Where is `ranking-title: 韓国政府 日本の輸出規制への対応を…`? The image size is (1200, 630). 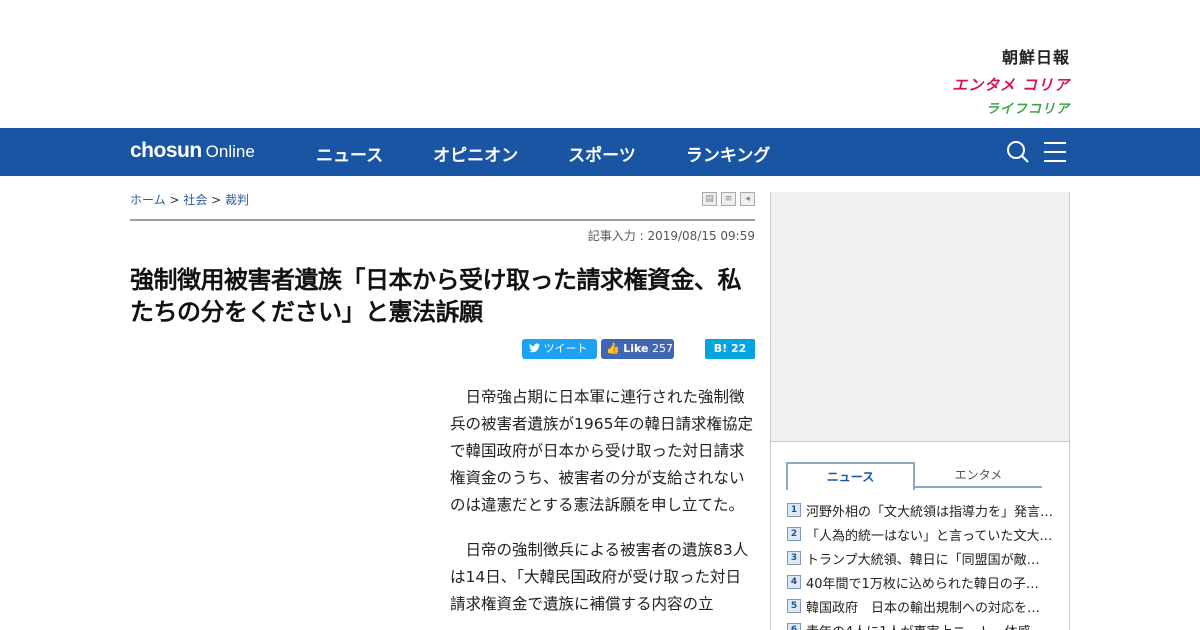
ranking-title: 韓国政府 日本の輸出規制への対応を… is located at coordinates (923, 608).